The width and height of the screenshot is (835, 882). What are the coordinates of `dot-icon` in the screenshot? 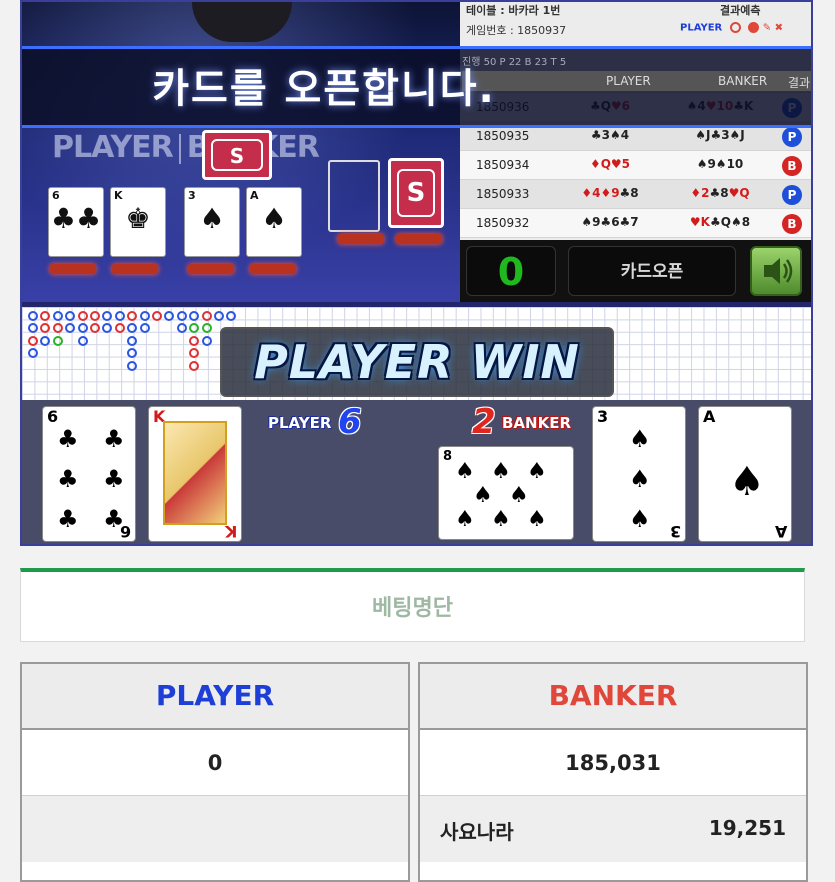 It's located at (754, 27).